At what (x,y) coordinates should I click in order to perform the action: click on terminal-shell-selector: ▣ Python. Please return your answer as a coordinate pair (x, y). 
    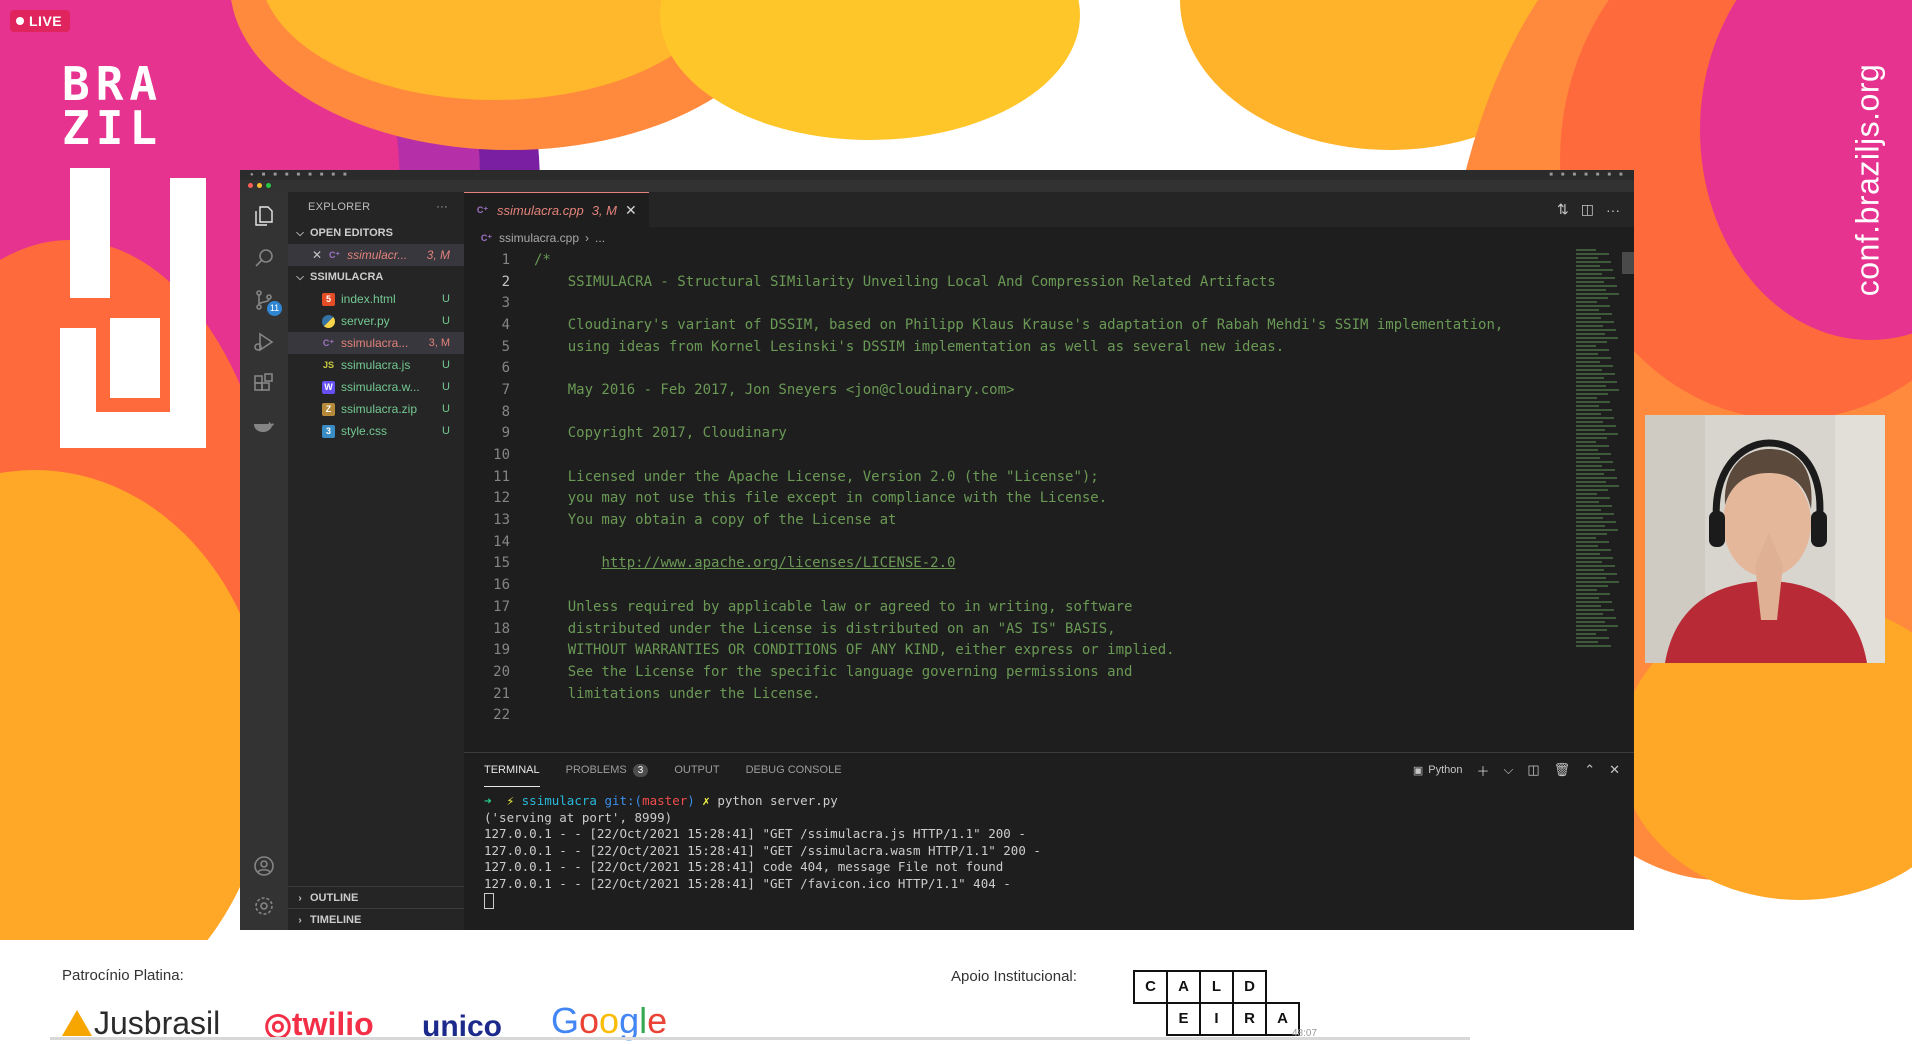
    Looking at the image, I should click on (1438, 770).